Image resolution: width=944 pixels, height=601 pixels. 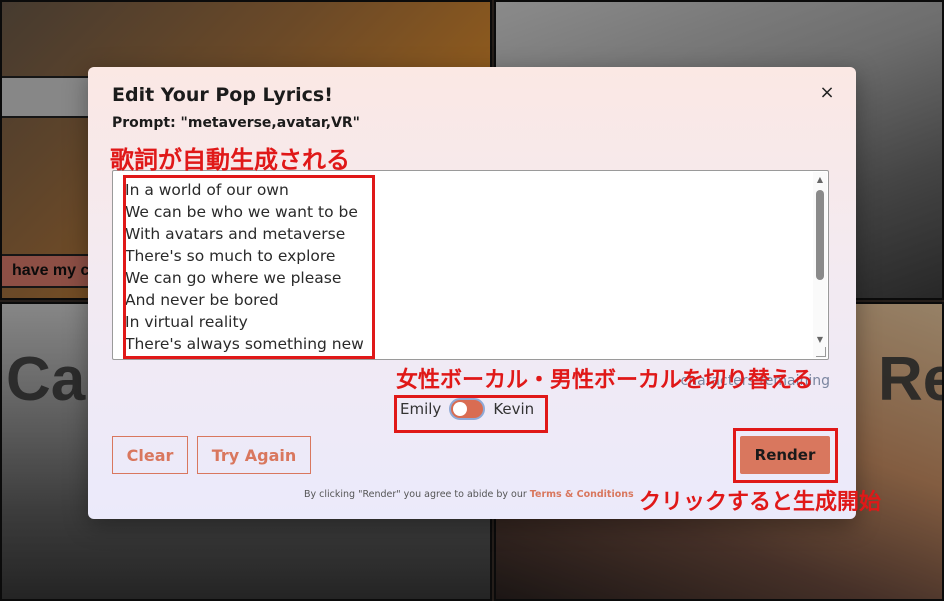 What do you see at coordinates (254, 455) in the screenshot?
I see `try-again-button: Try Again` at bounding box center [254, 455].